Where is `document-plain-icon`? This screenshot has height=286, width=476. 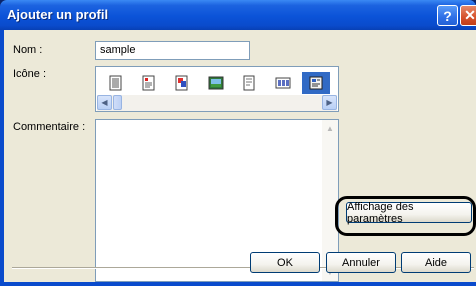 document-plain-icon is located at coordinates (249, 83).